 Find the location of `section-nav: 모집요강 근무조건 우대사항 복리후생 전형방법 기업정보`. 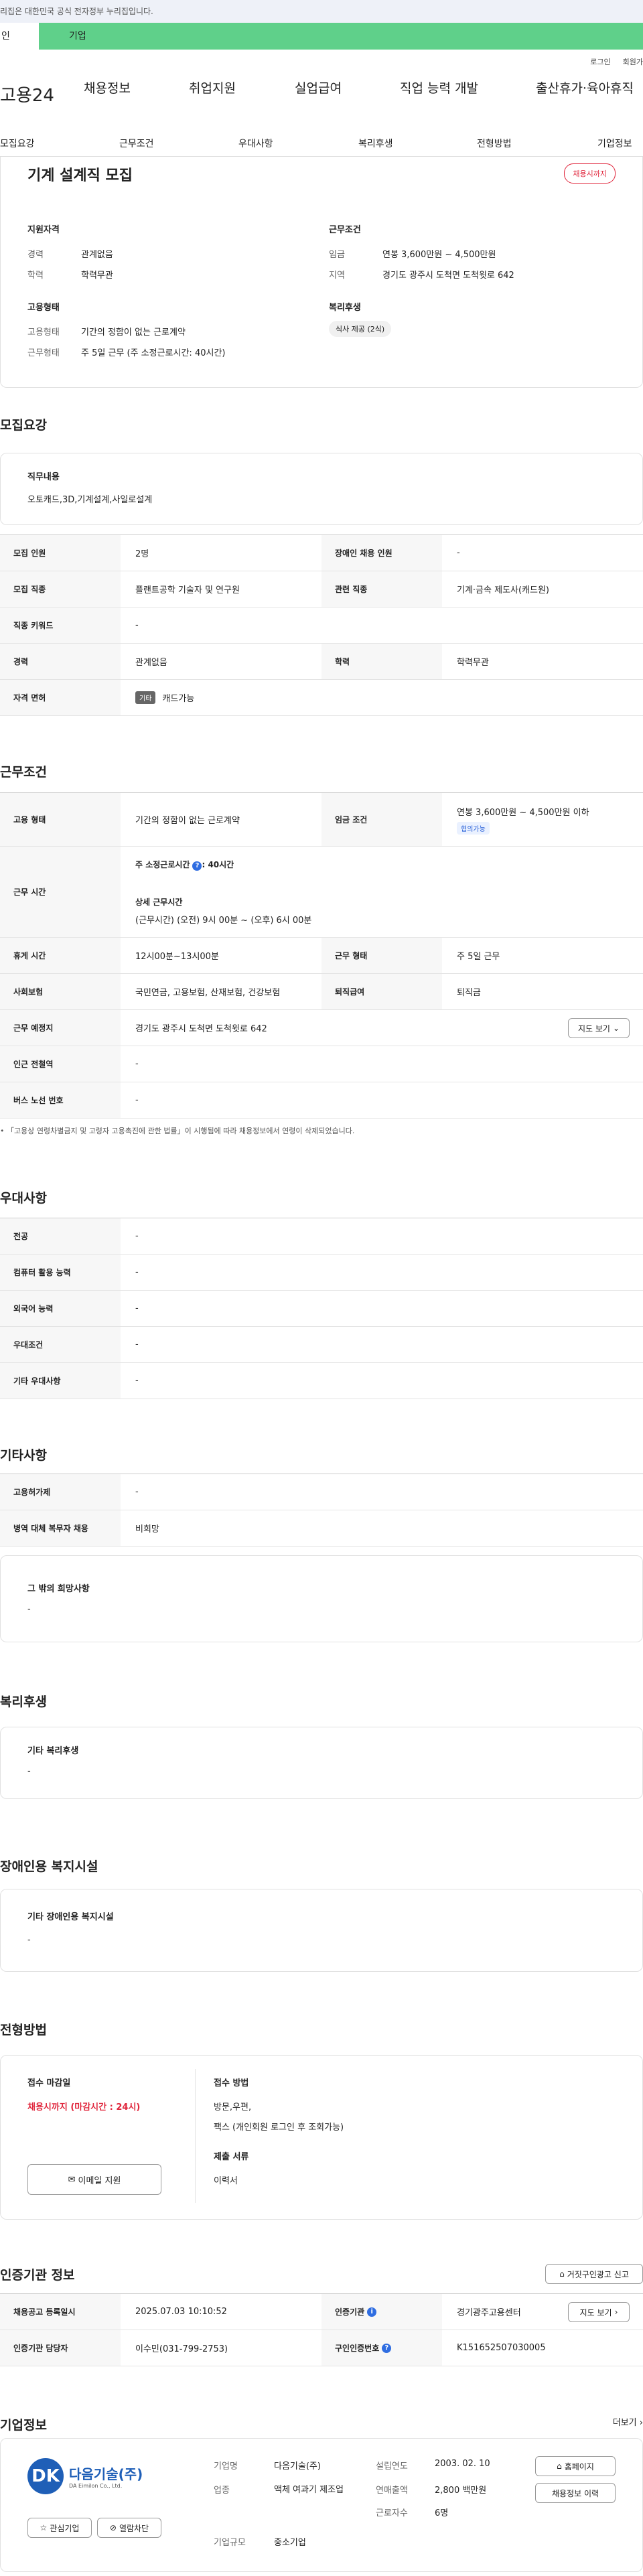

section-nav: 모집요강 근무조건 우대사항 복리후생 전형방법 기업정보 is located at coordinates (321, 145).